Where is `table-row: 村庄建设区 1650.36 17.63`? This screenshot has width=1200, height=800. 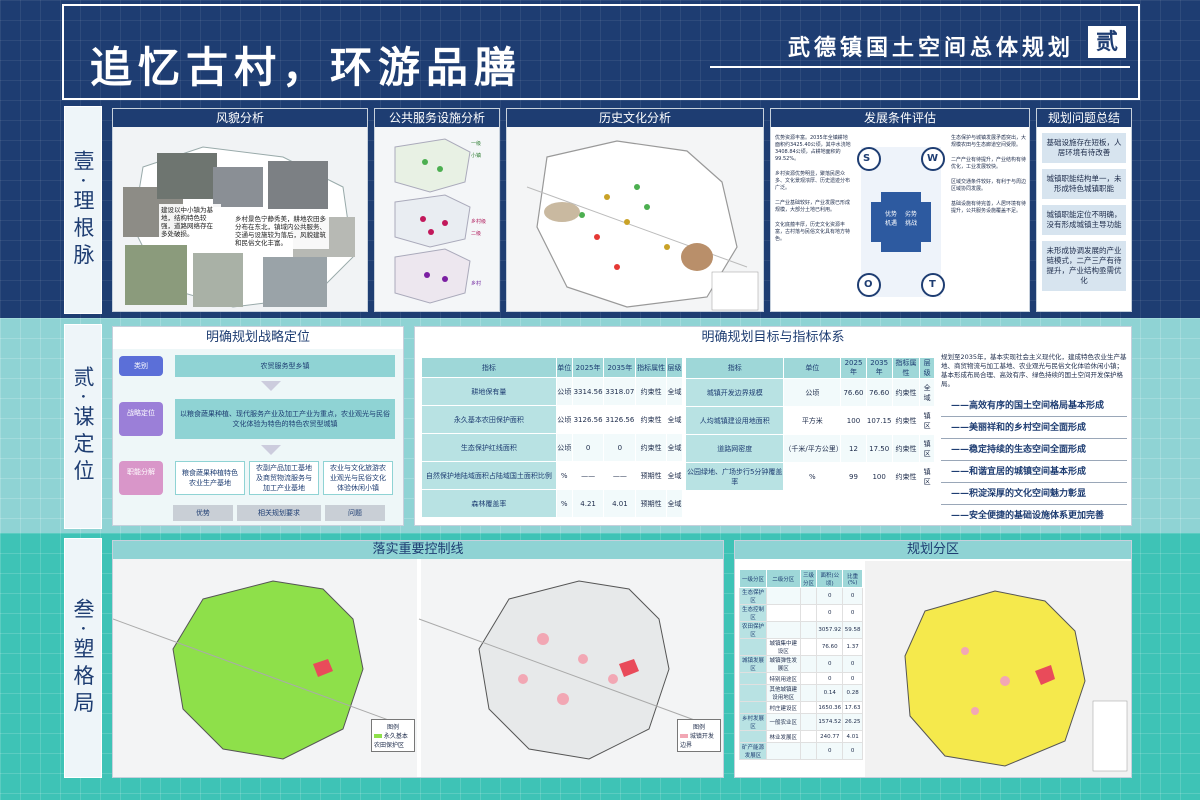
table-row: 村庄建设区 1650.36 17.63 is located at coordinates (801, 707).